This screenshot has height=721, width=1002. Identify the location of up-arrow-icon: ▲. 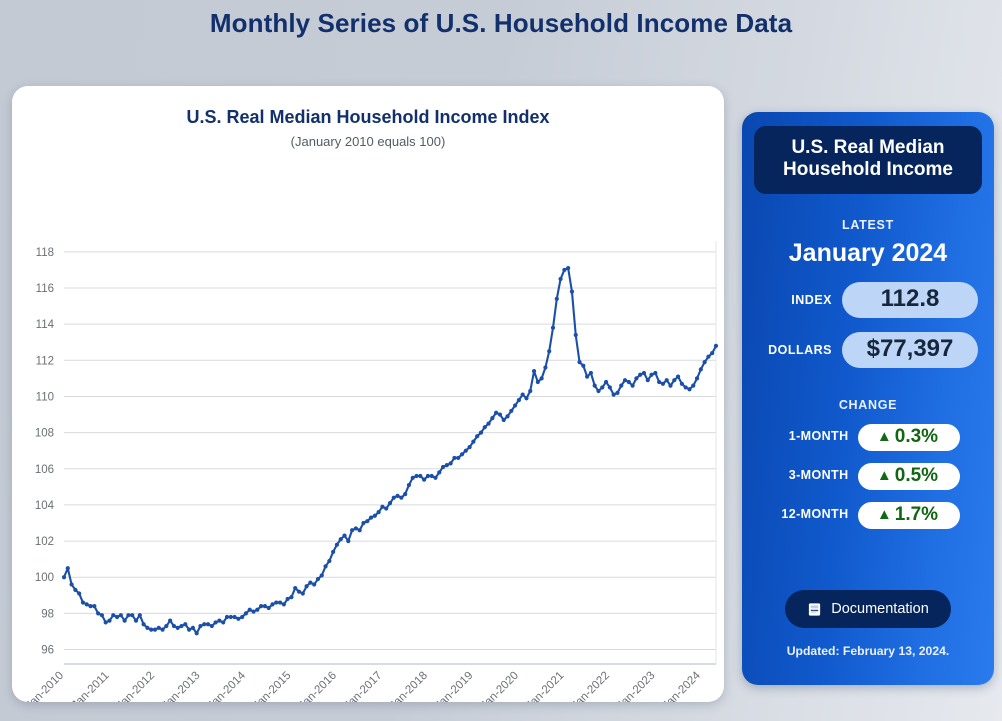
(884, 515).